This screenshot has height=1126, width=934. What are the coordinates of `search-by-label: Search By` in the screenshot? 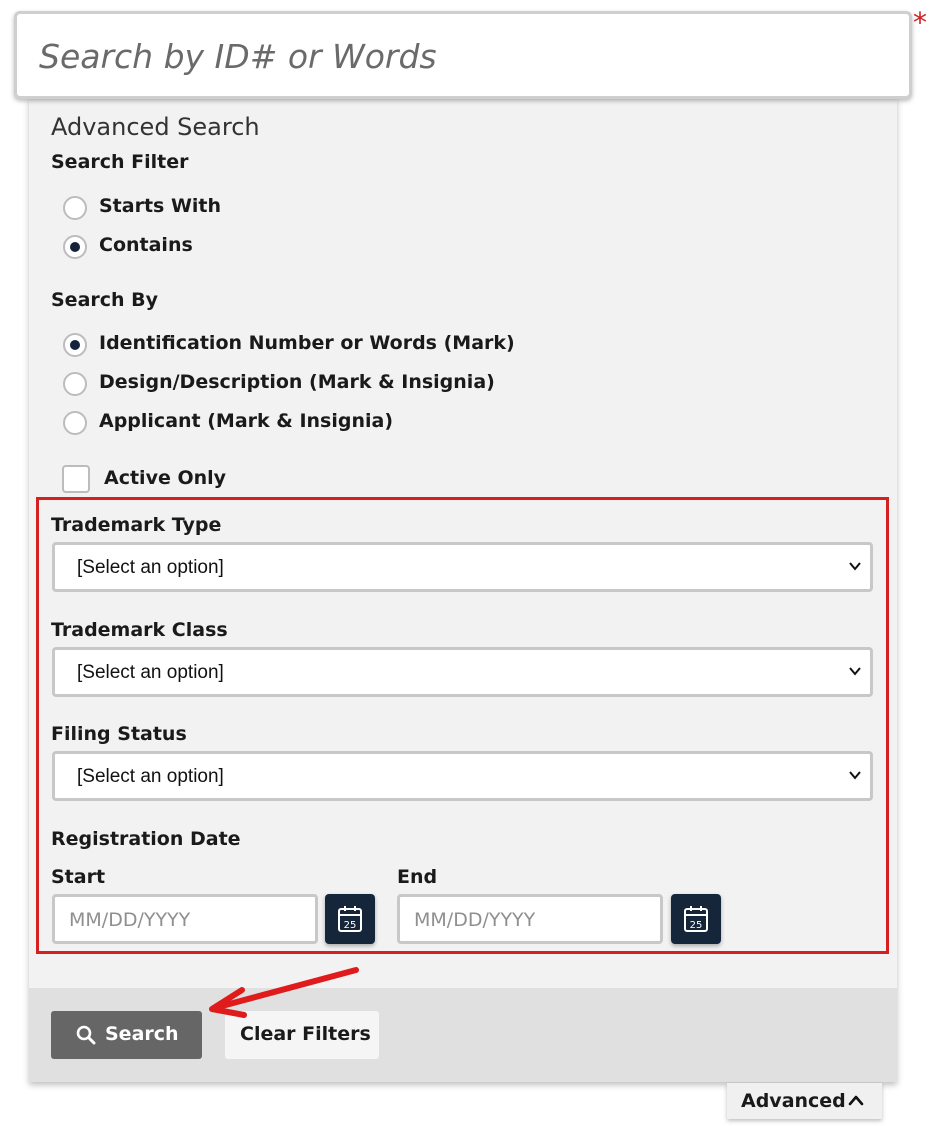 It's located at (105, 300).